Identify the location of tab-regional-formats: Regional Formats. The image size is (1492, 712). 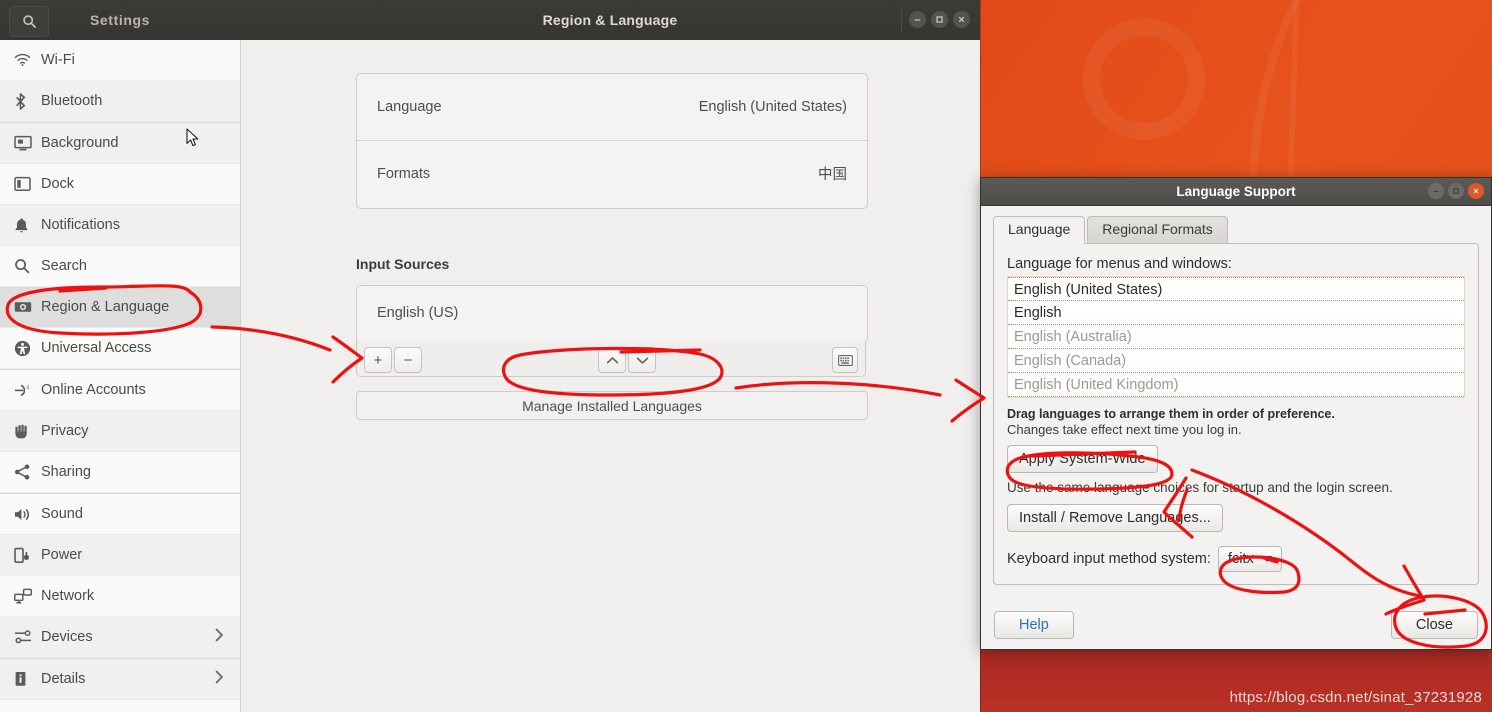
(1157, 229).